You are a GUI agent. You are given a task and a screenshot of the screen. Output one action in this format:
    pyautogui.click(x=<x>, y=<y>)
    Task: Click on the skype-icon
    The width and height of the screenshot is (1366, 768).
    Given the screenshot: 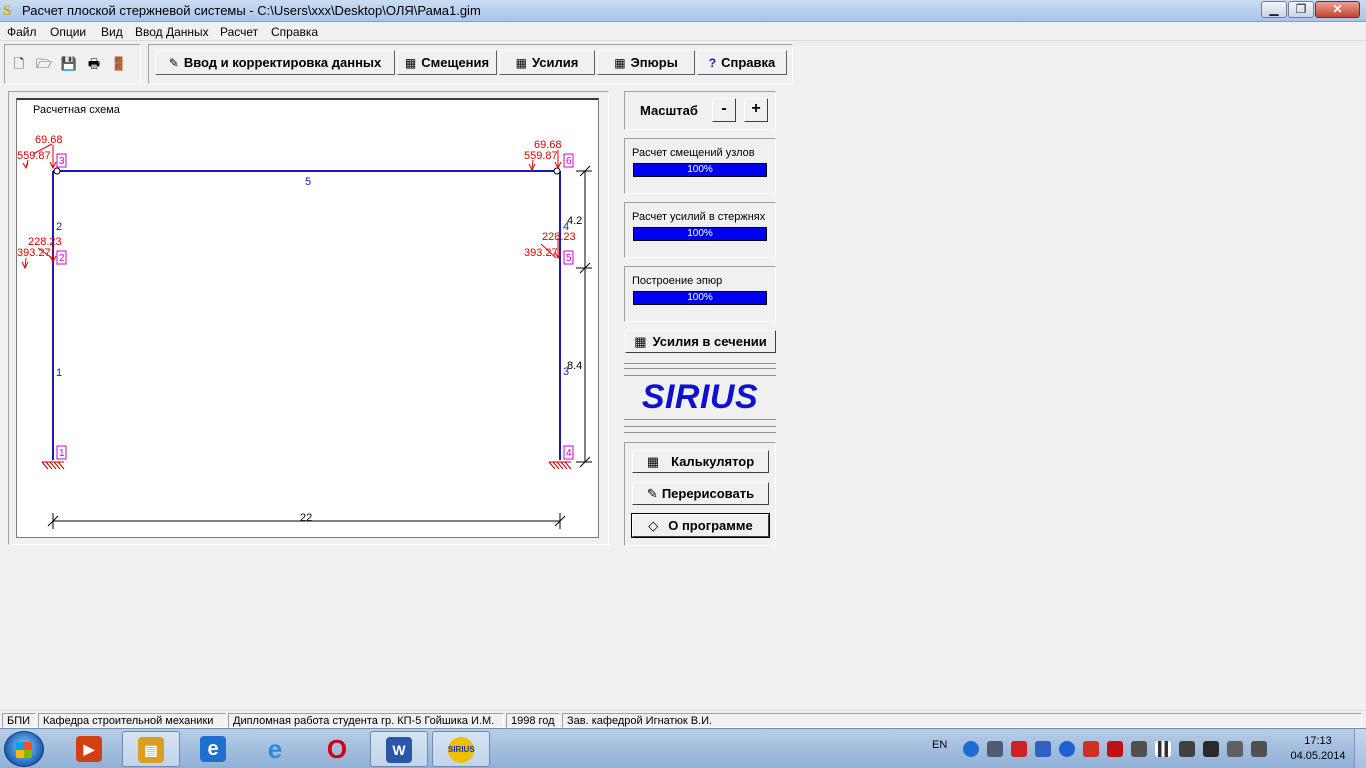 What is the action you would take?
    pyautogui.click(x=971, y=749)
    